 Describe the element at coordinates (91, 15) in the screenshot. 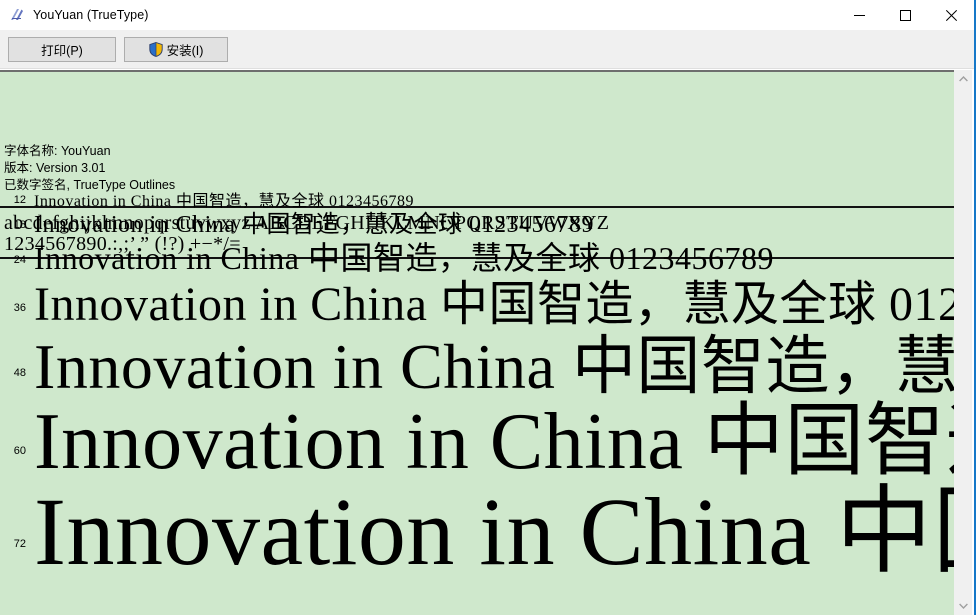

I see `window-title: YouYuan (TrueType)` at that location.